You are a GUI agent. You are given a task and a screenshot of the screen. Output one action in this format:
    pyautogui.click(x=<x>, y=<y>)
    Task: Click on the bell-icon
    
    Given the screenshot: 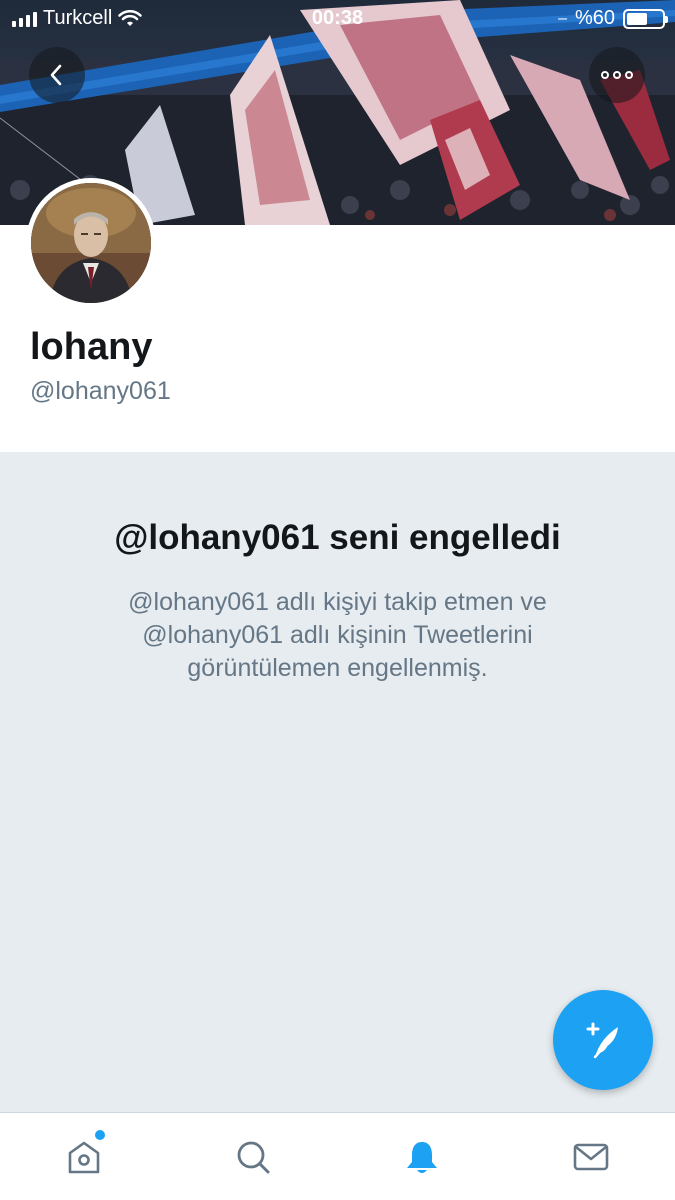 What is the action you would take?
    pyautogui.click(x=421, y=1157)
    